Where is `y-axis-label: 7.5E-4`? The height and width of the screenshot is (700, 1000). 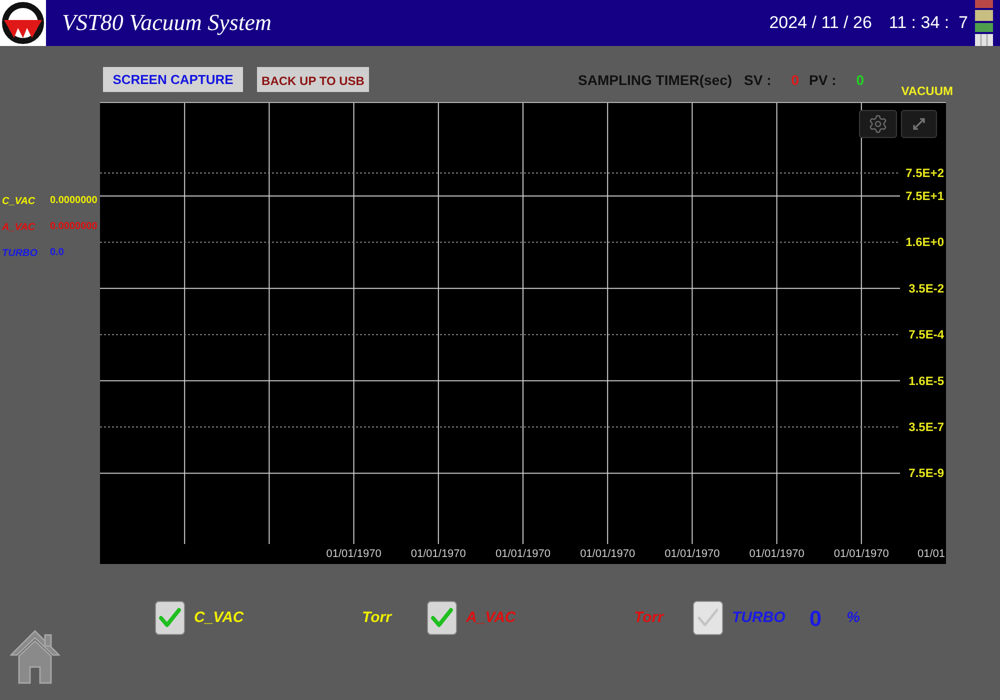
y-axis-label: 7.5E-4 is located at coordinates (926, 335).